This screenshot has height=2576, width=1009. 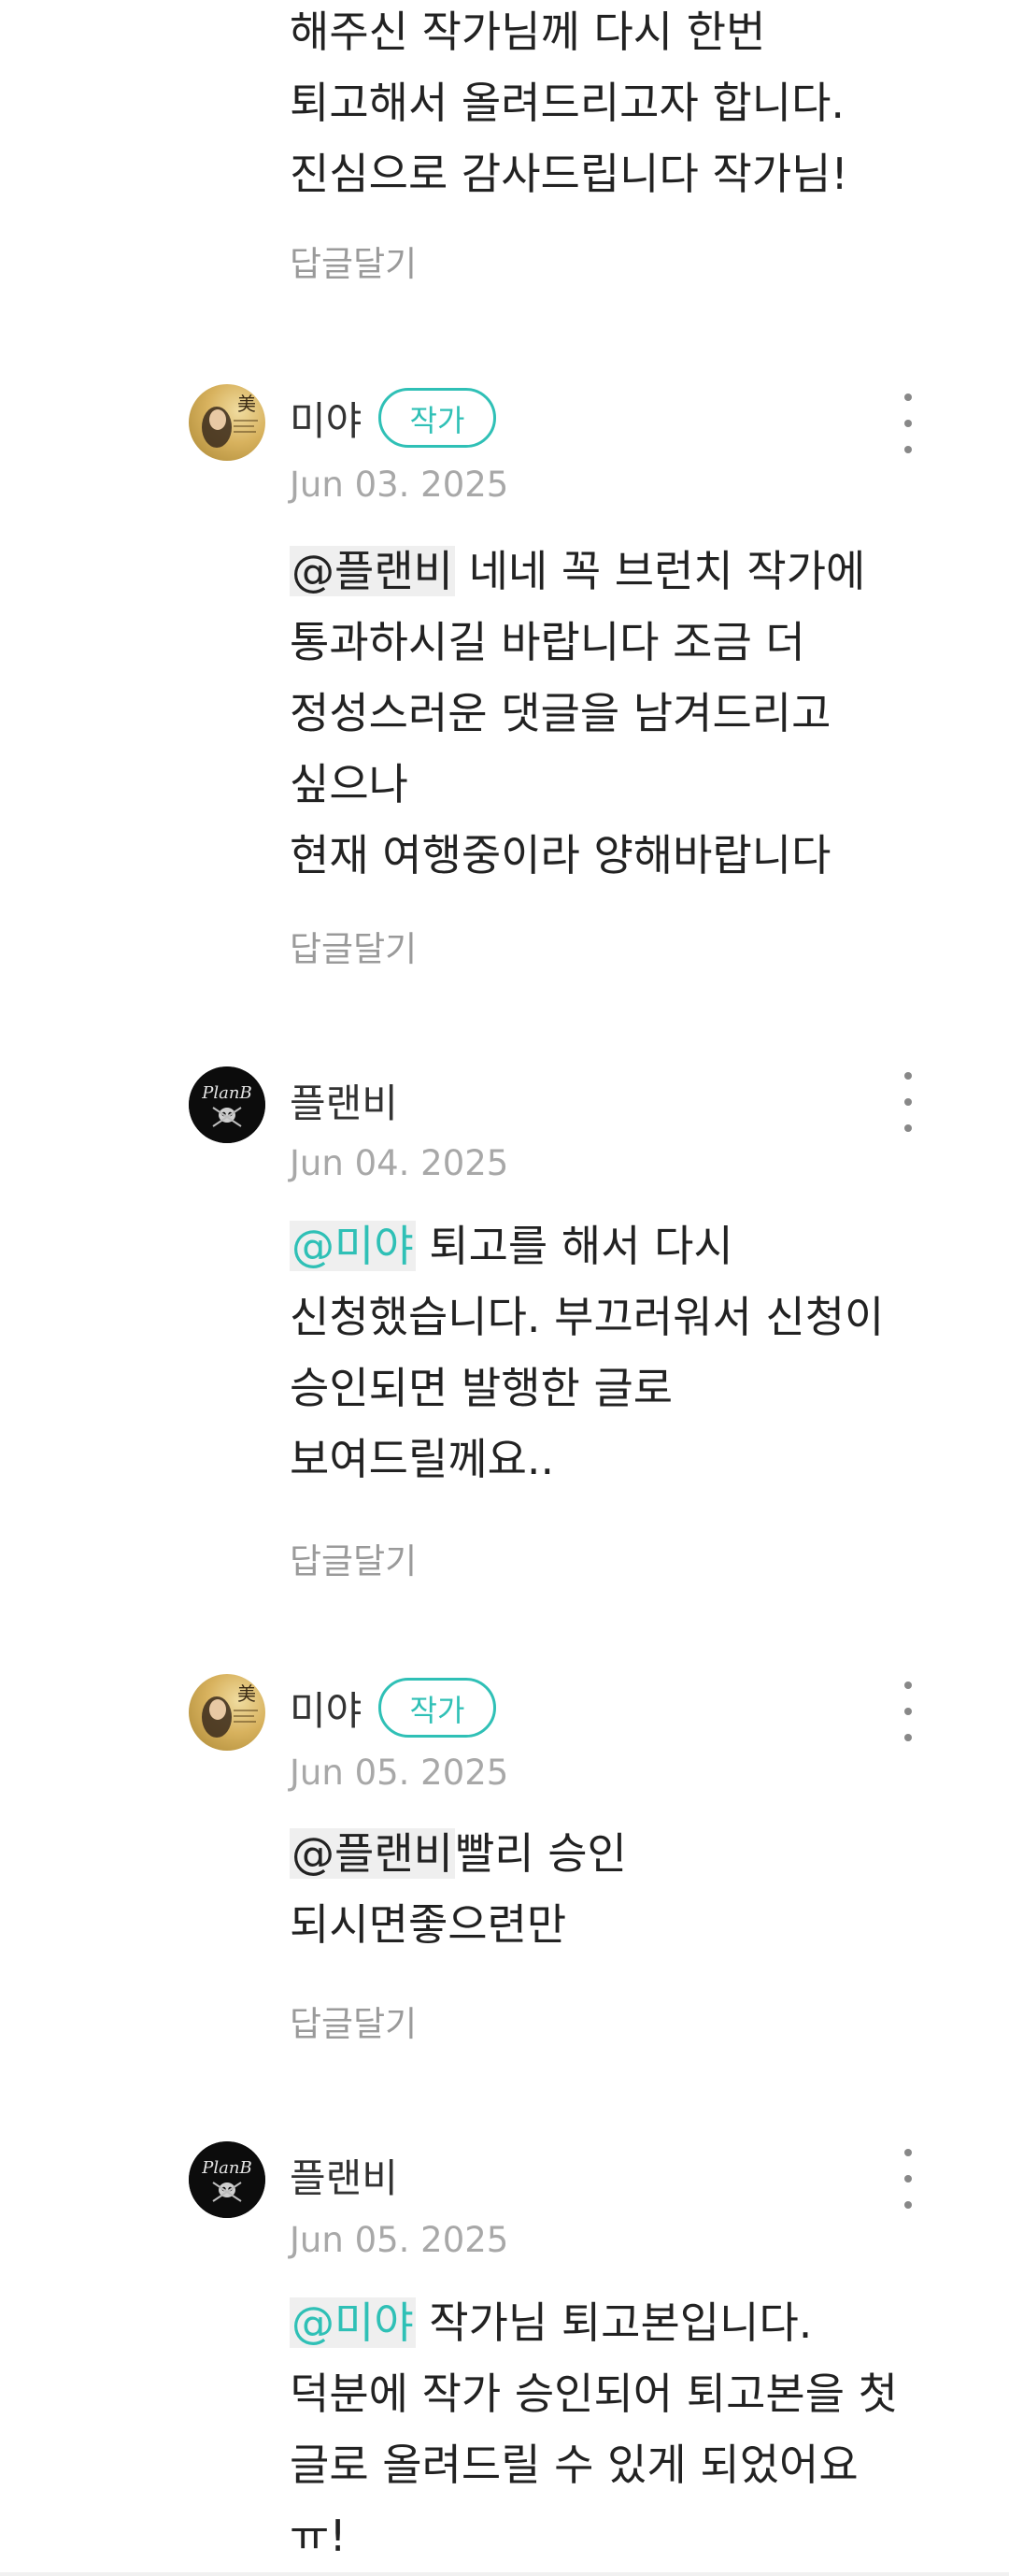 I want to click on comment-line: 작가님 퇴고본입니다., so click(x=614, y=2322).